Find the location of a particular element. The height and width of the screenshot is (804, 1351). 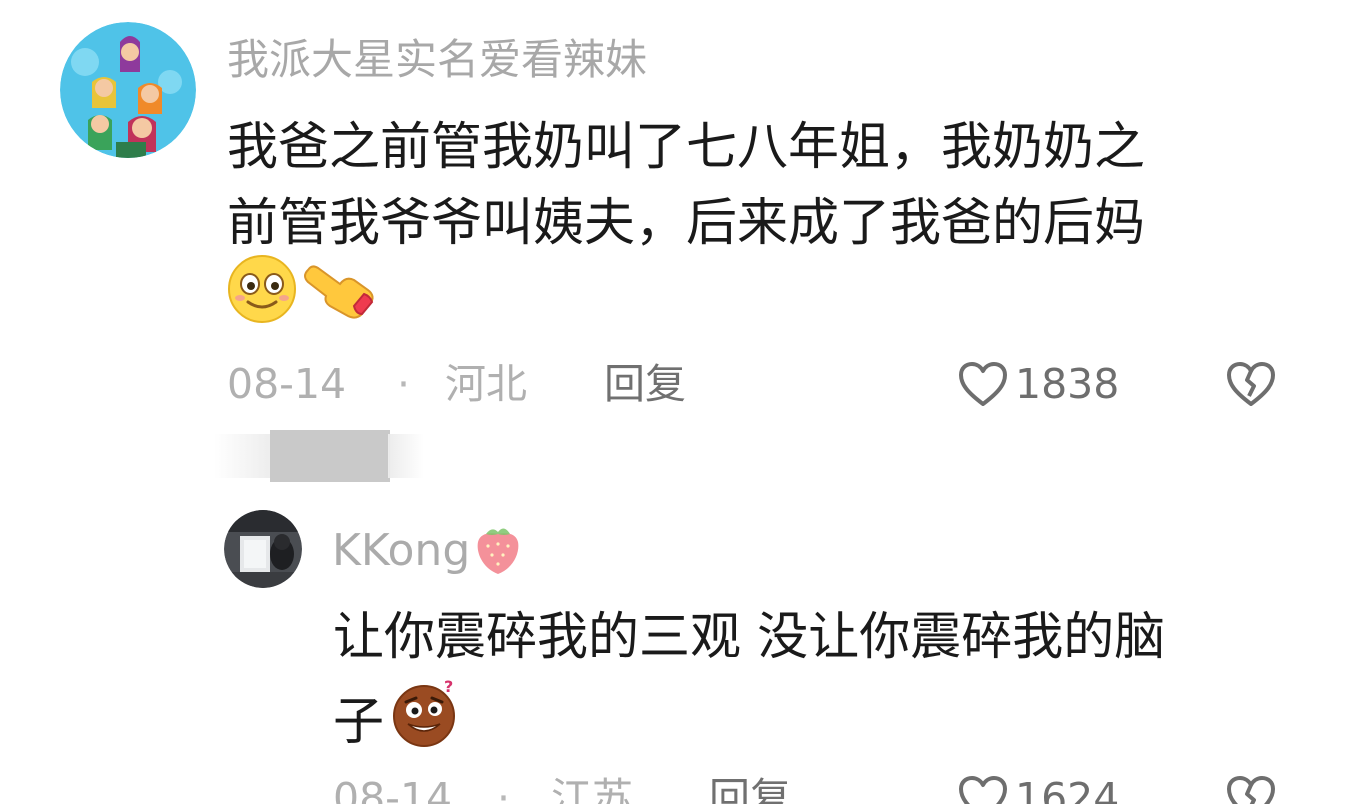

username: KKong is located at coordinates (401, 551).